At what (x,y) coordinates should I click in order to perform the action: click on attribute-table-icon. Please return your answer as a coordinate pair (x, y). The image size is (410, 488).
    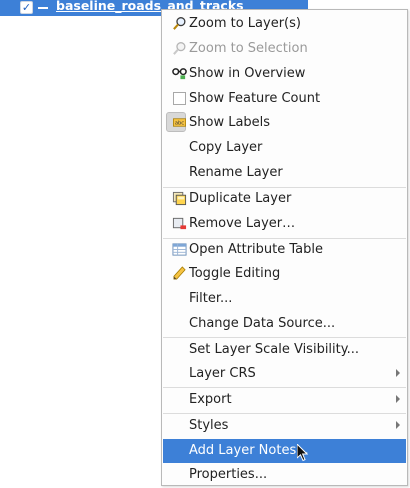
    Looking at the image, I should click on (179, 249).